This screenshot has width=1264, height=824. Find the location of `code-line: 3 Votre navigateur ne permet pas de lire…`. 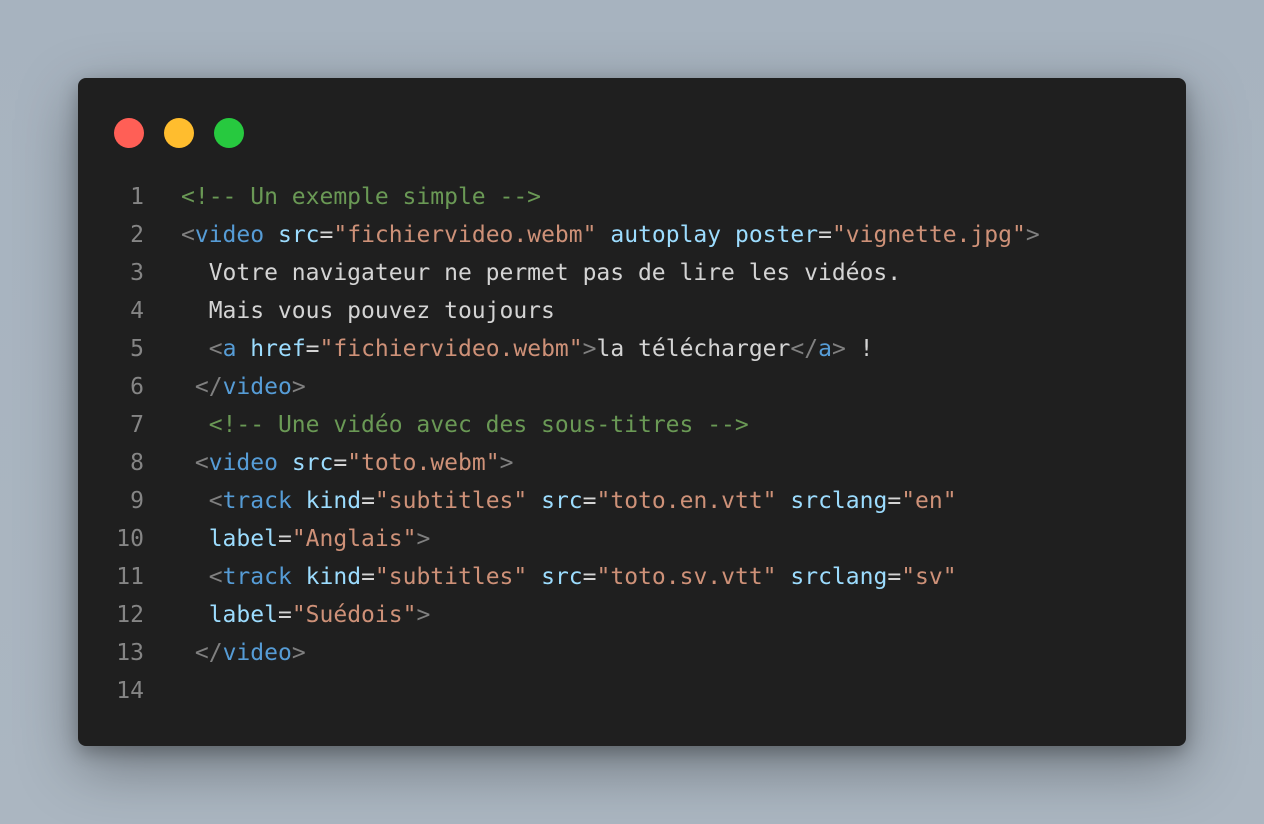

code-line: 3 Votre navigateur ne permet pas de lire… is located at coordinates (632, 273).